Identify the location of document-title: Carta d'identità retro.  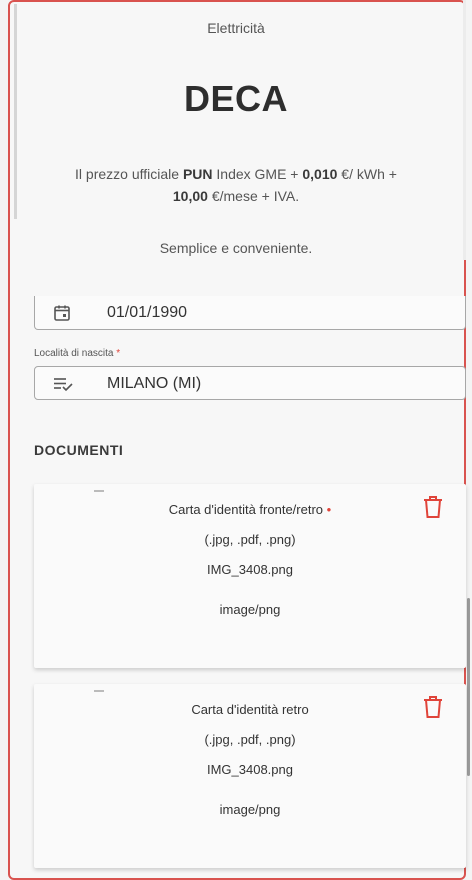
(250, 709).